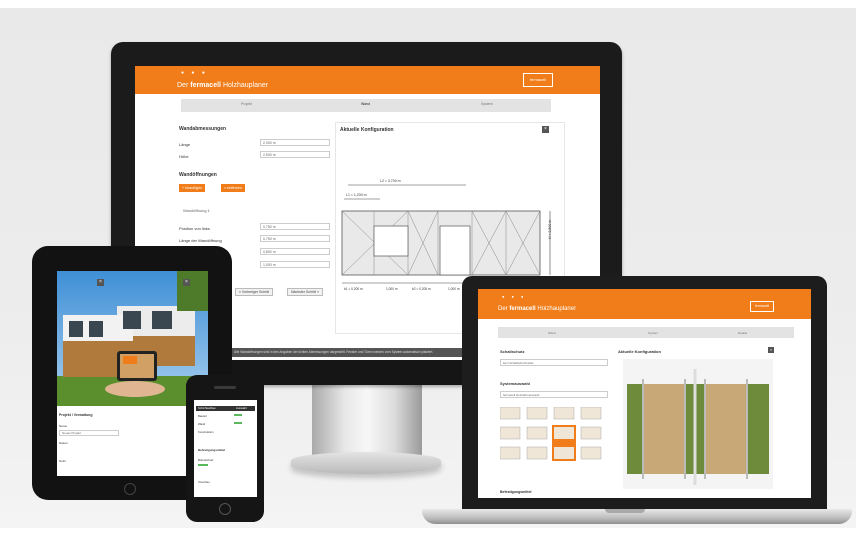 The width and height of the screenshot is (856, 538). Describe the element at coordinates (62, 461) in the screenshot. I see `tablet-field-note-label: Notiz` at that location.